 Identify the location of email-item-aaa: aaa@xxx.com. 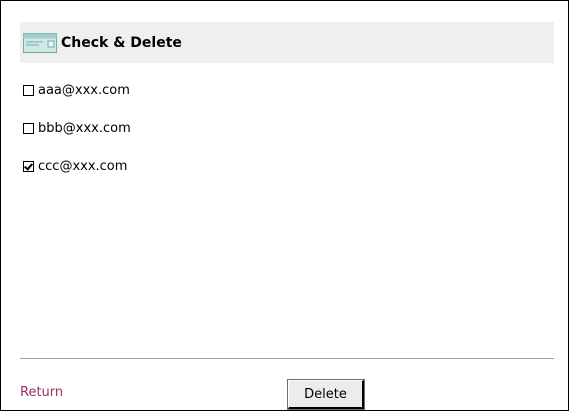
(288, 90).